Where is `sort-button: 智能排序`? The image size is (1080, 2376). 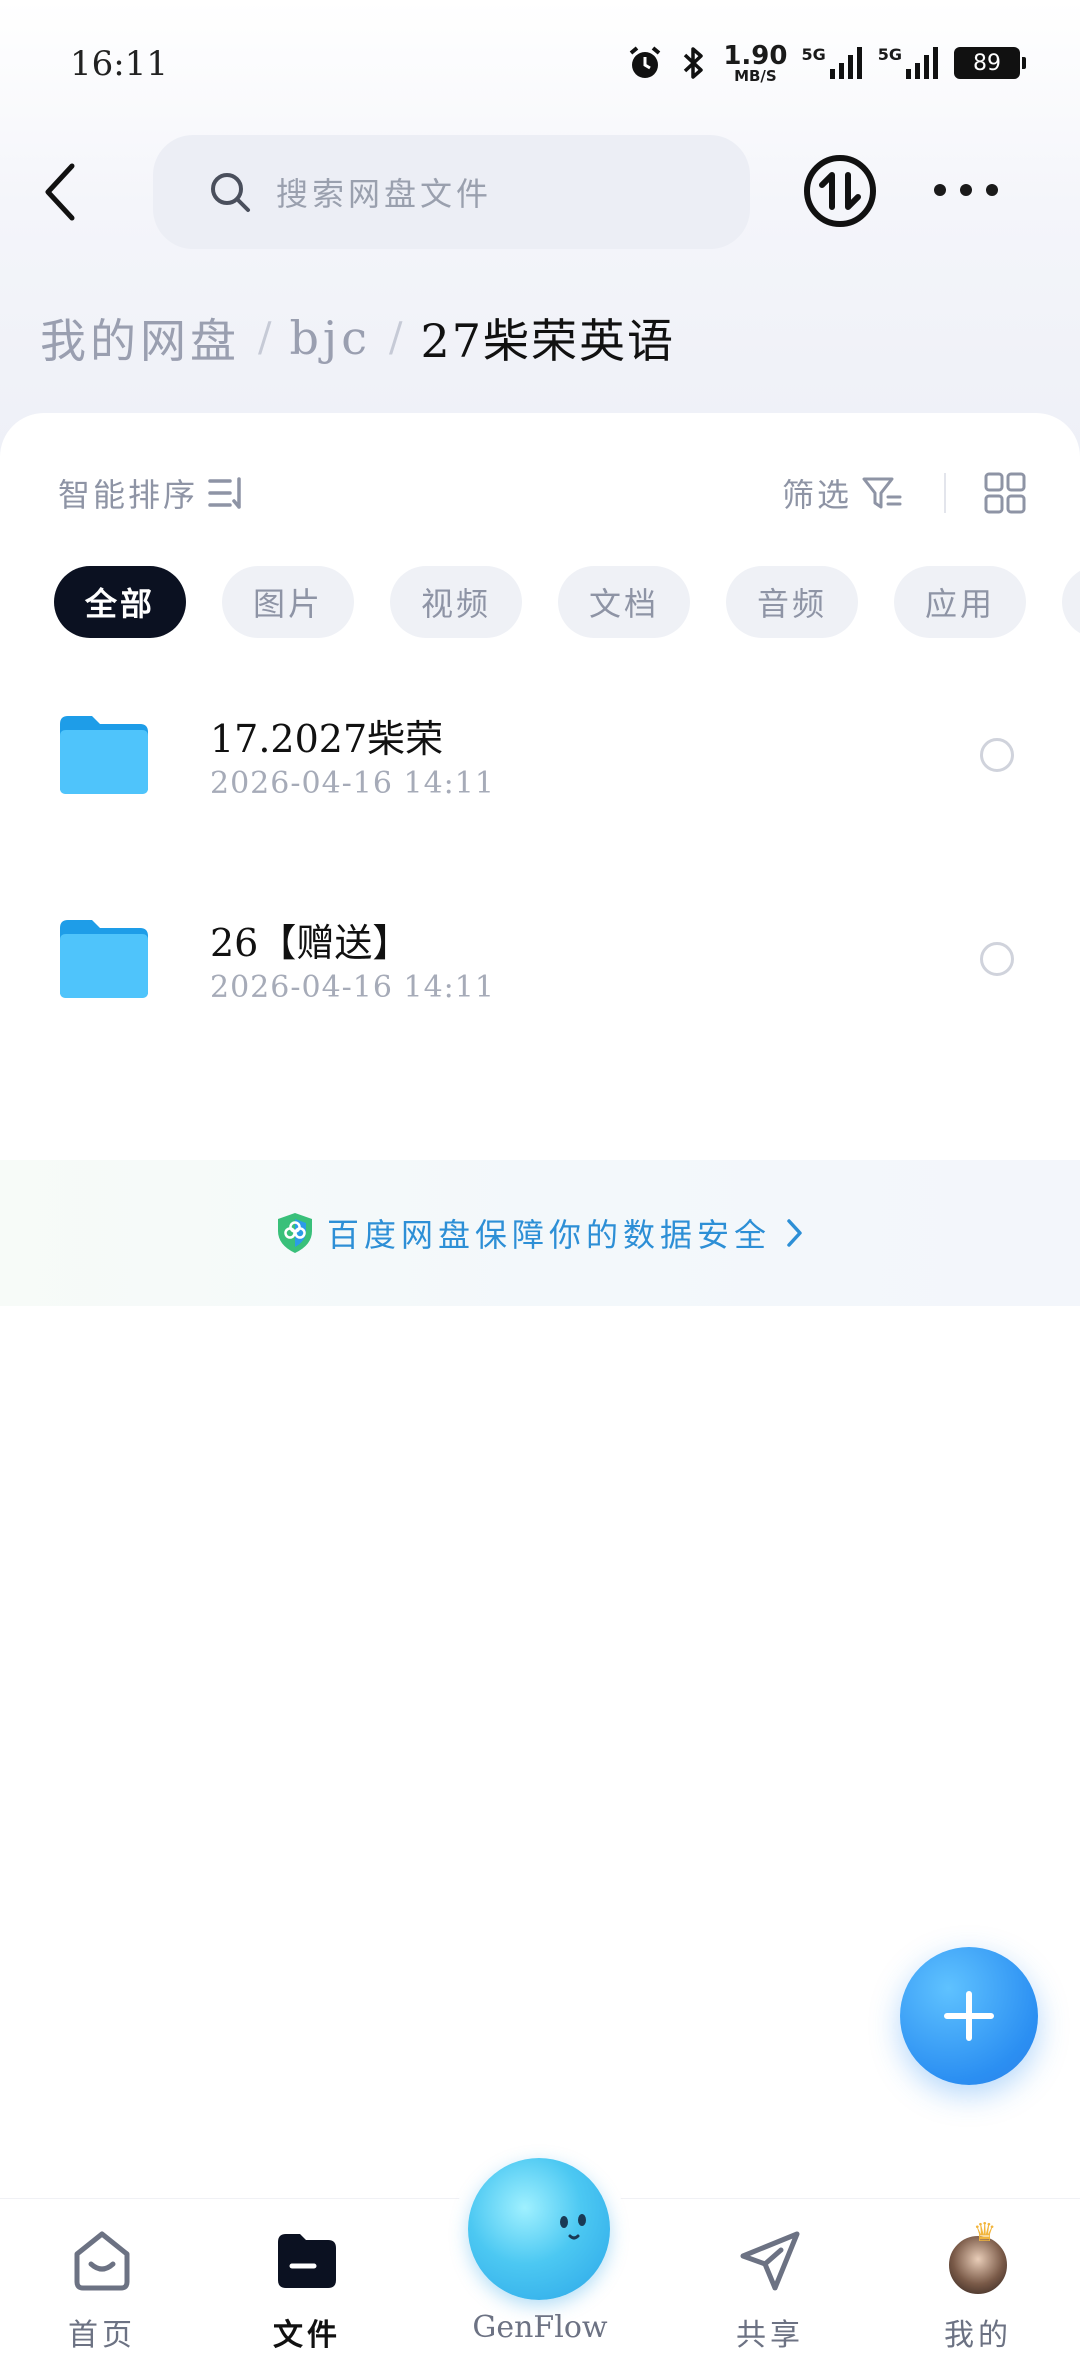
sort-button: 智能排序 is located at coordinates (152, 493).